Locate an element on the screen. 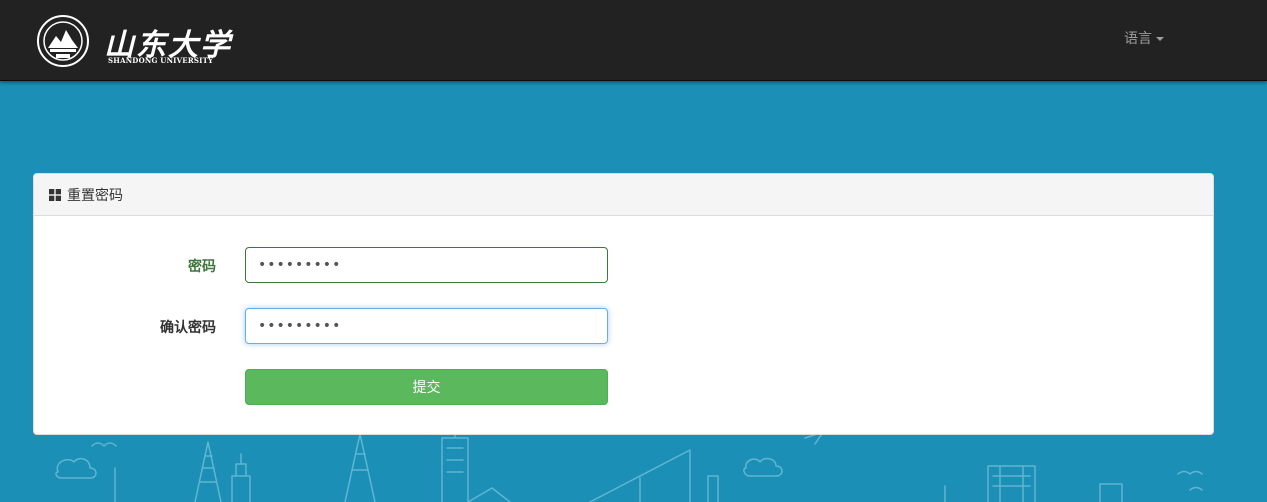  language-dropdown: 语言 is located at coordinates (1144, 38).